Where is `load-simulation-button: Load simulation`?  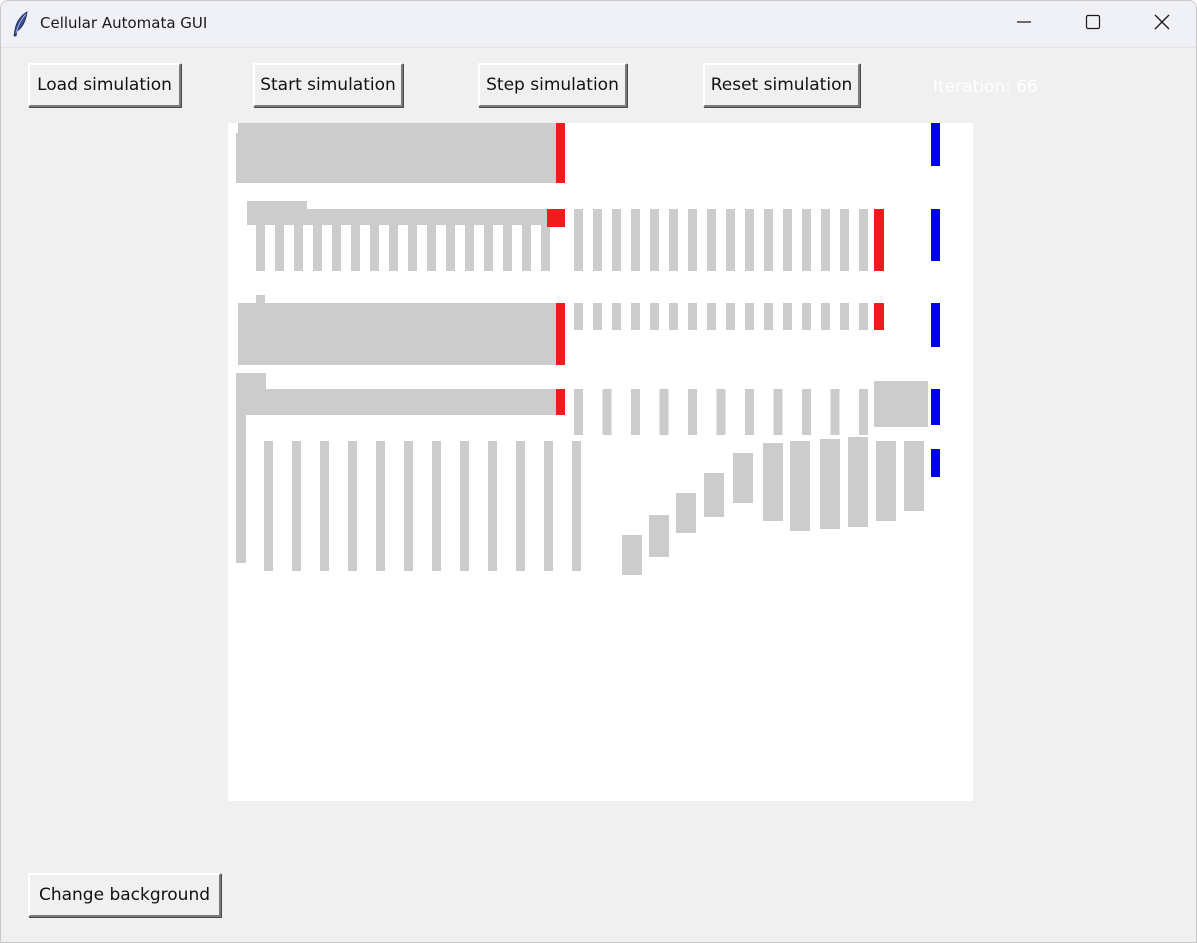 load-simulation-button: Load simulation is located at coordinates (104, 85).